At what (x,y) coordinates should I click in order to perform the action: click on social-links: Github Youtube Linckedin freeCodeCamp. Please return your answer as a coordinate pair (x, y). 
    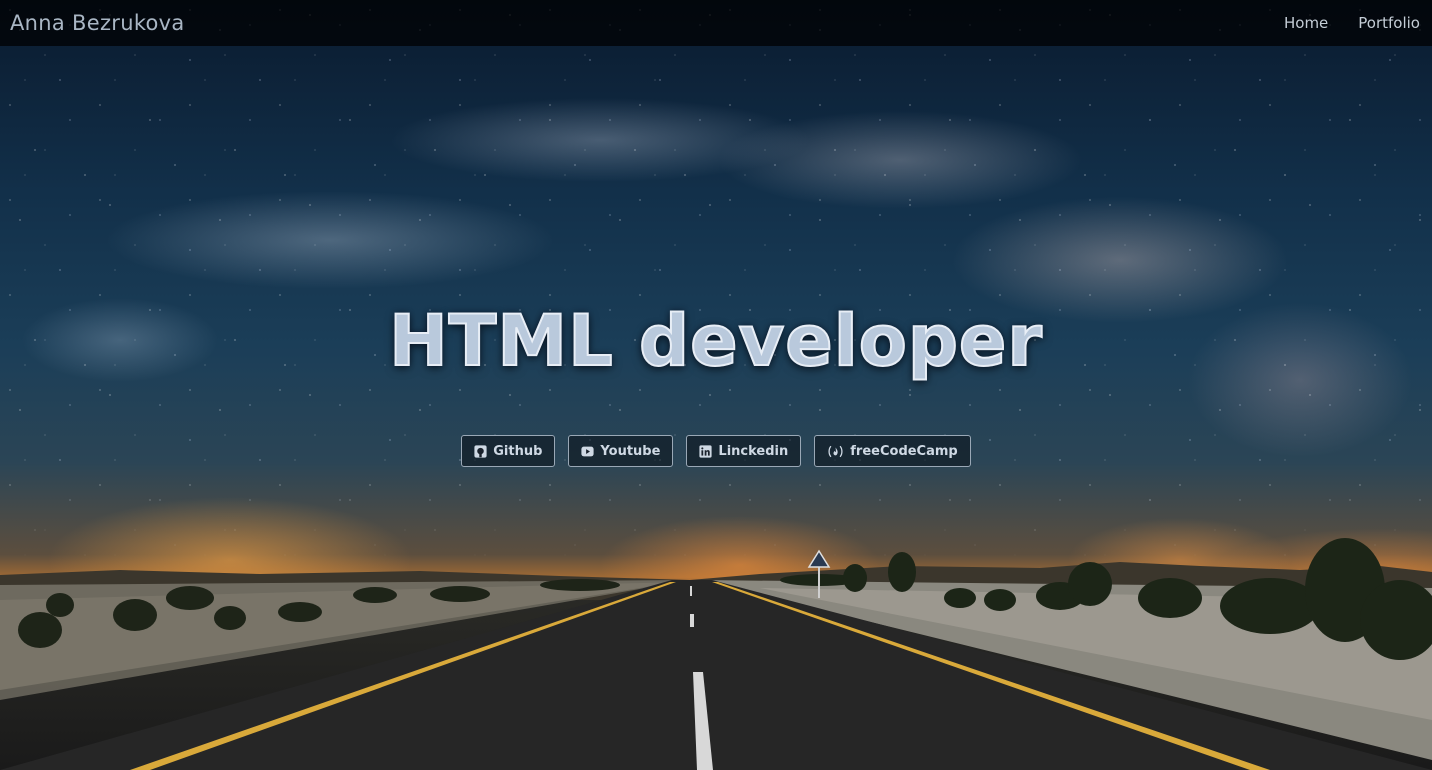
    Looking at the image, I should click on (716, 451).